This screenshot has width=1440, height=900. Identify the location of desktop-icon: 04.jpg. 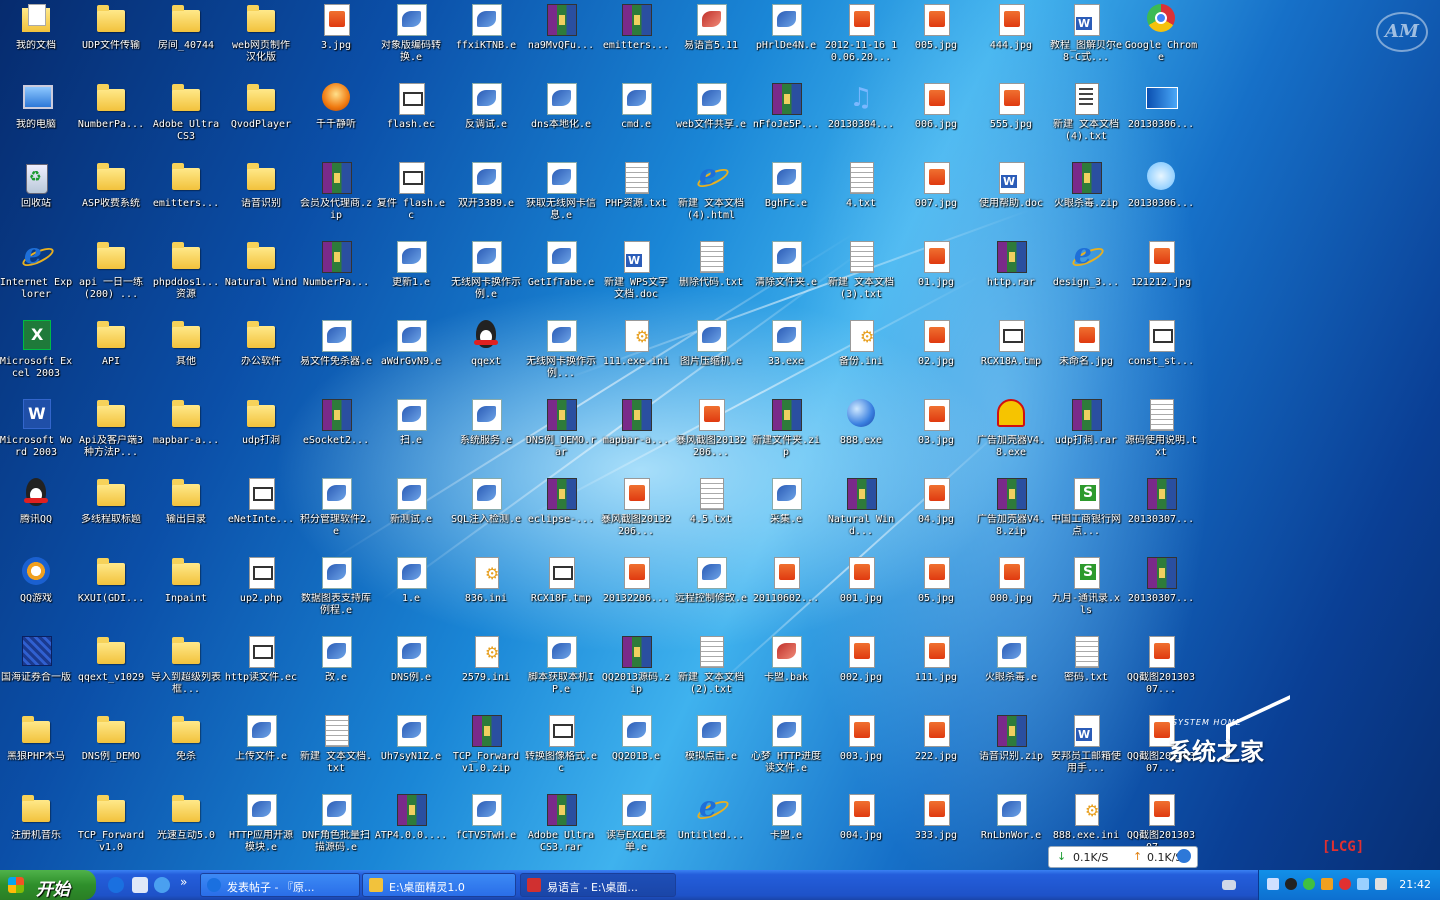
(936, 515).